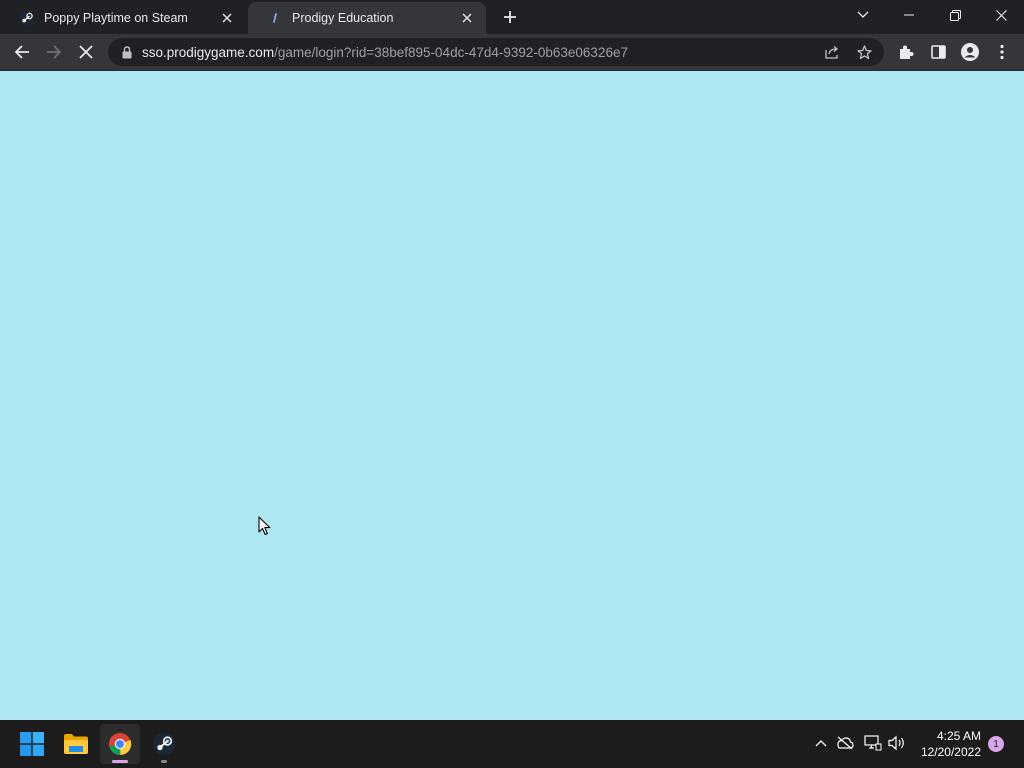 This screenshot has height=768, width=1024. I want to click on forward-button, so click(54, 52).